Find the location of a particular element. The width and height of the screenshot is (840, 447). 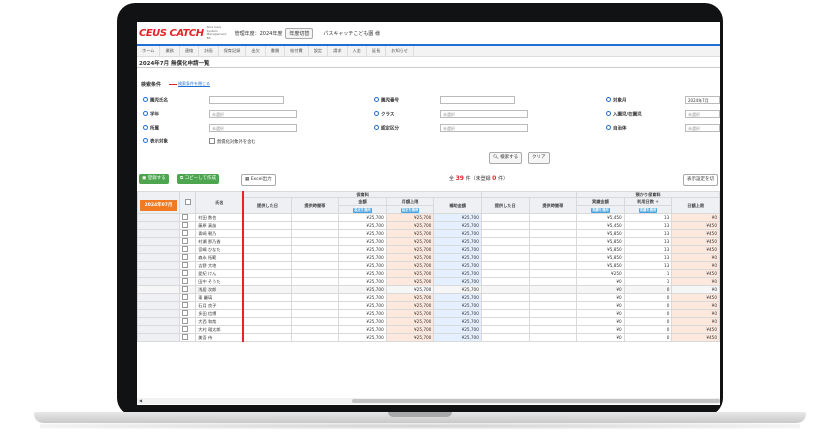

table-row: 大西 和哉 ¥25,700 ¥25,700 ¥25,700 ¥0 0 ¥0 is located at coordinates (428, 321).